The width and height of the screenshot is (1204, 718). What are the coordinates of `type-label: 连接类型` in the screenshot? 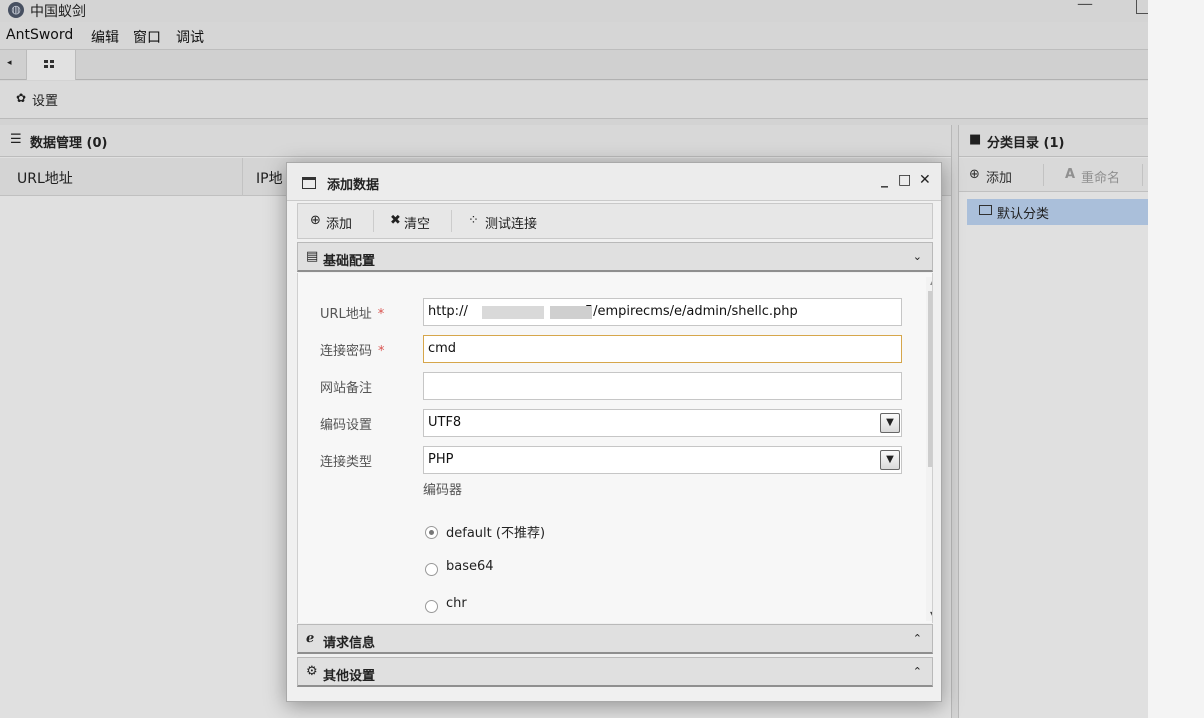 It's located at (346, 462).